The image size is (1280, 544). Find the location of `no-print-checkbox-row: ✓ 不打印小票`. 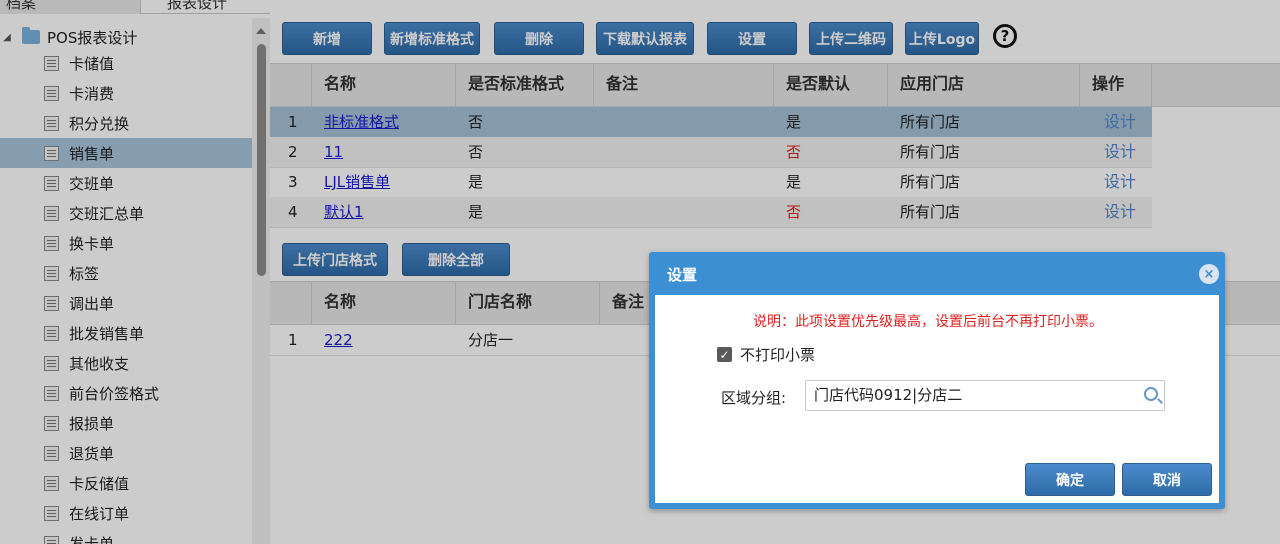

no-print-checkbox-row: ✓ 不打印小票 is located at coordinates (766, 354).